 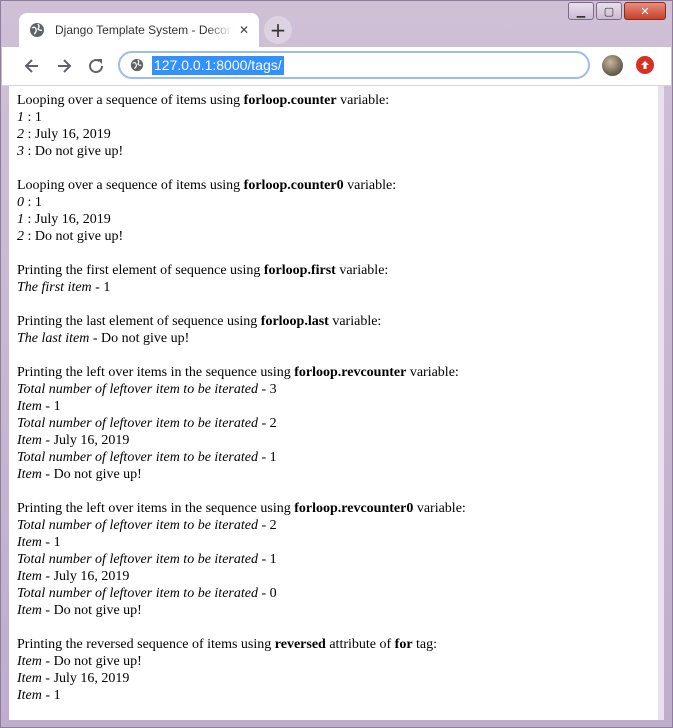 What do you see at coordinates (645, 11) in the screenshot?
I see `close-window-button: ✕` at bounding box center [645, 11].